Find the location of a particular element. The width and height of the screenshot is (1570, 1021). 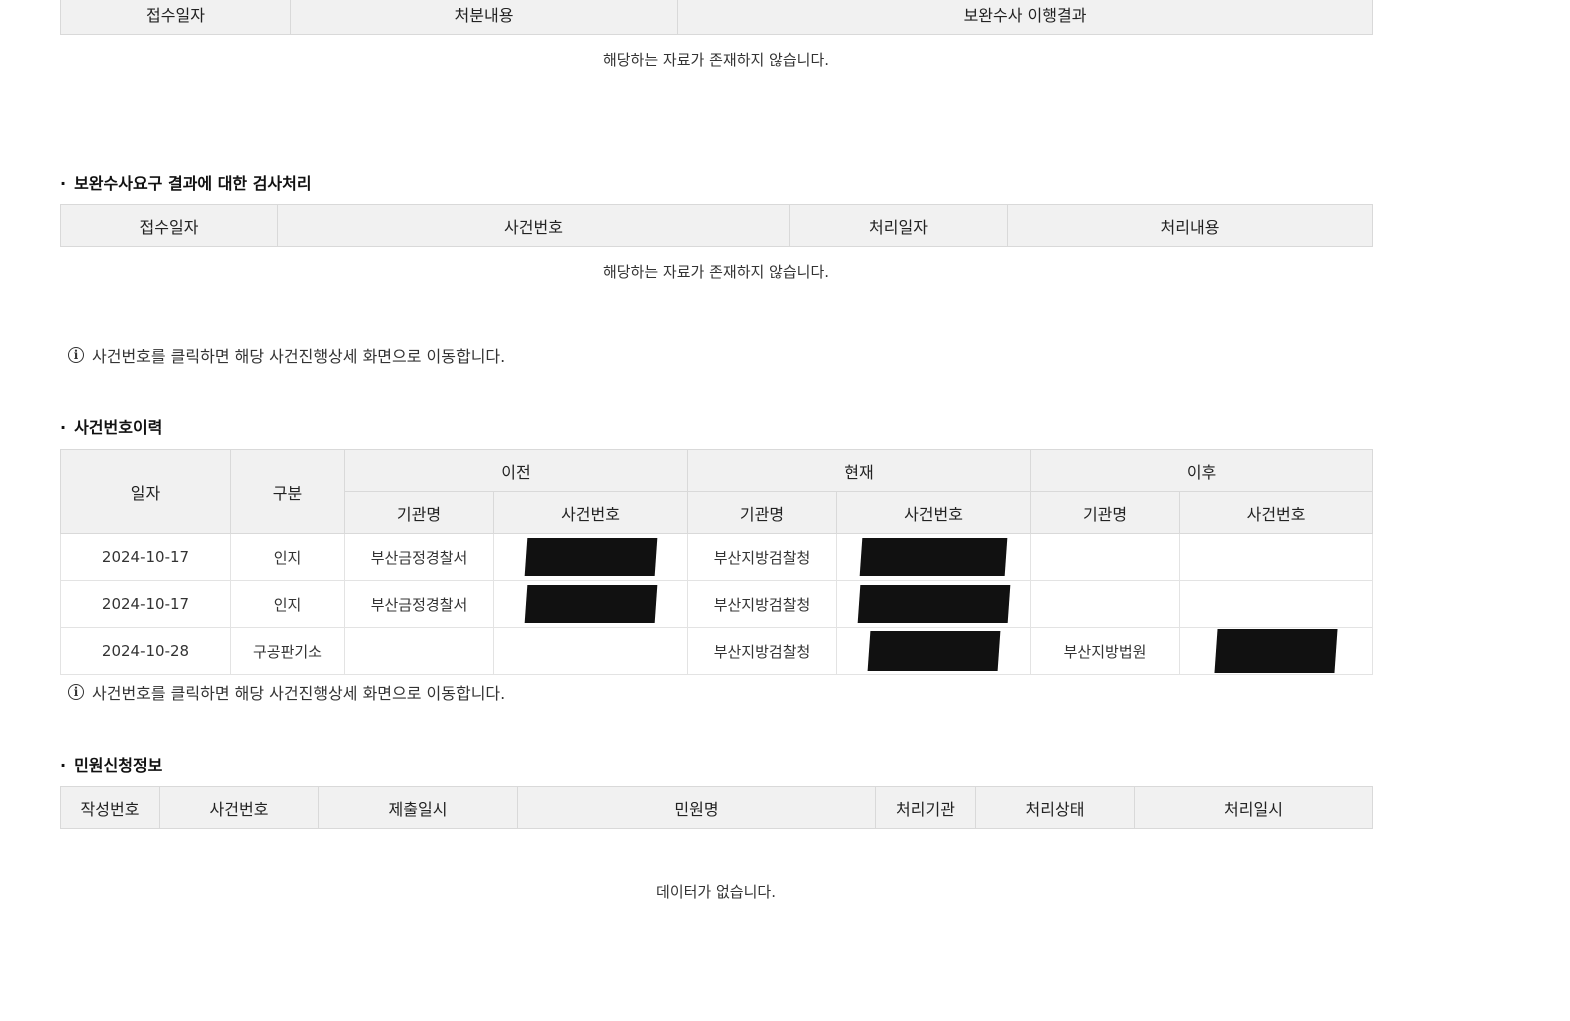

col-header-type: 구분 is located at coordinates (287, 491).